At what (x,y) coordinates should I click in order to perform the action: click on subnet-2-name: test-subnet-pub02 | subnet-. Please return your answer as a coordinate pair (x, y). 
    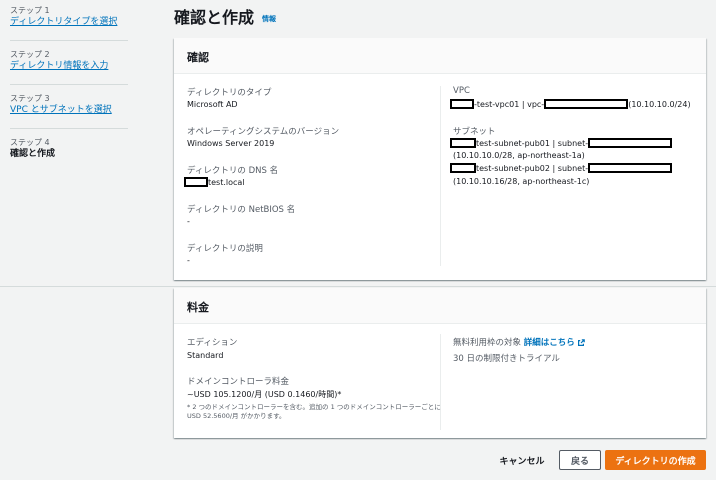
    Looking at the image, I should click on (532, 168).